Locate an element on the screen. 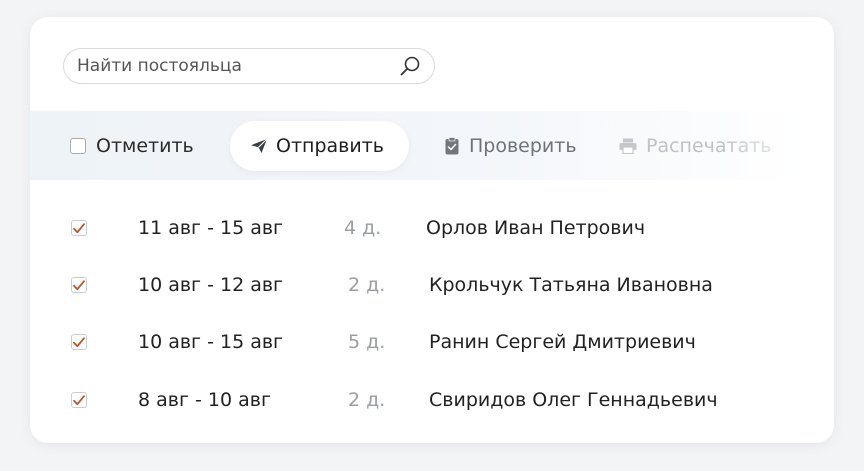  check-button: Проверить is located at coordinates (511, 146).